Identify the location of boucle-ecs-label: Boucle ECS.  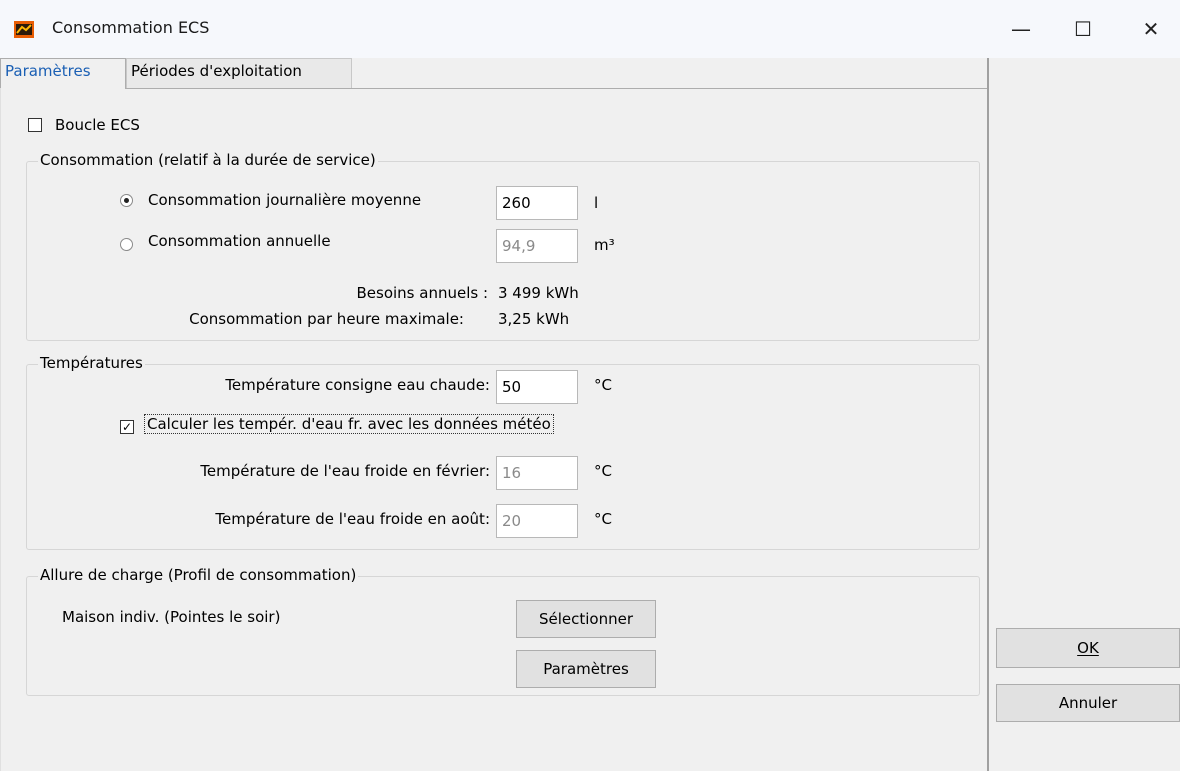
(97, 125).